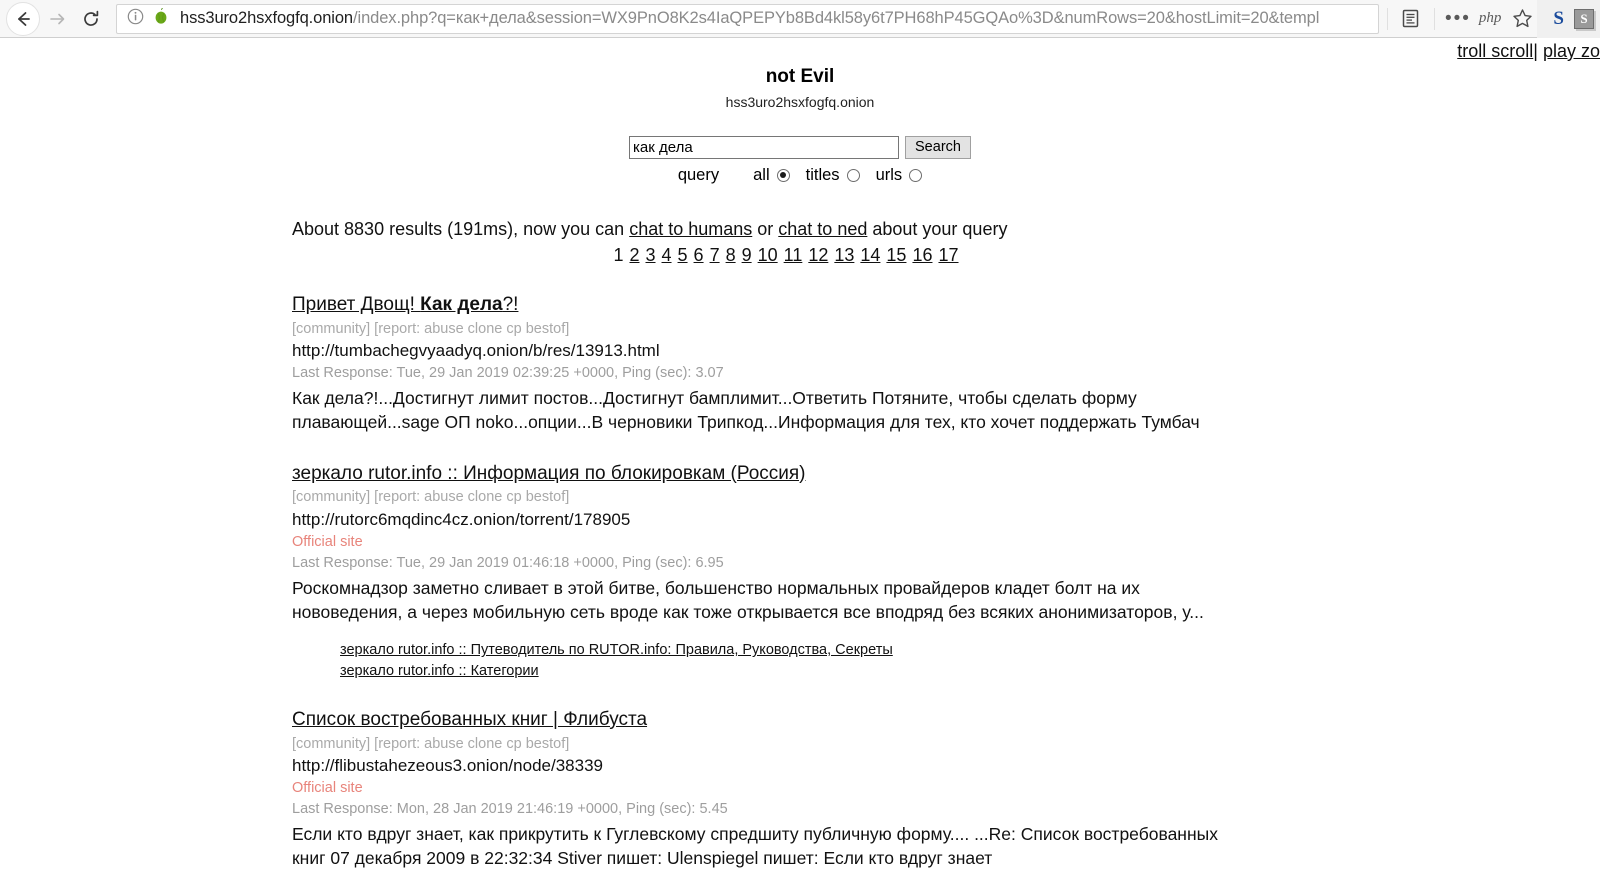  I want to click on troll-scroll-link: troll scroll, so click(1495, 51).